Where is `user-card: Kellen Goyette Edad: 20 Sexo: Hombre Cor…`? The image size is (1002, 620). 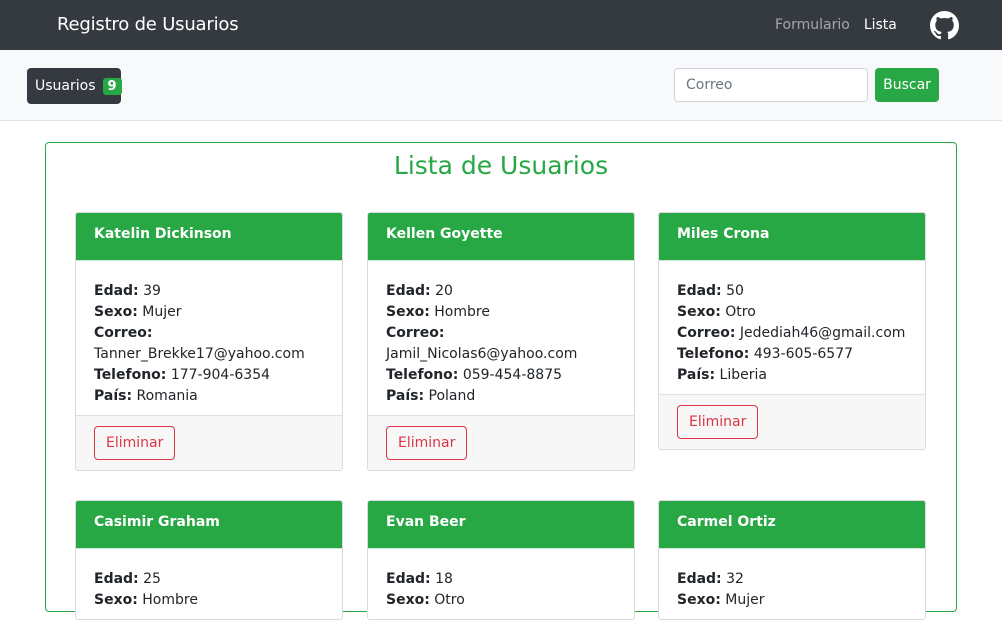 user-card: Kellen Goyette Edad: 20 Sexo: Hombre Cor… is located at coordinates (501, 341).